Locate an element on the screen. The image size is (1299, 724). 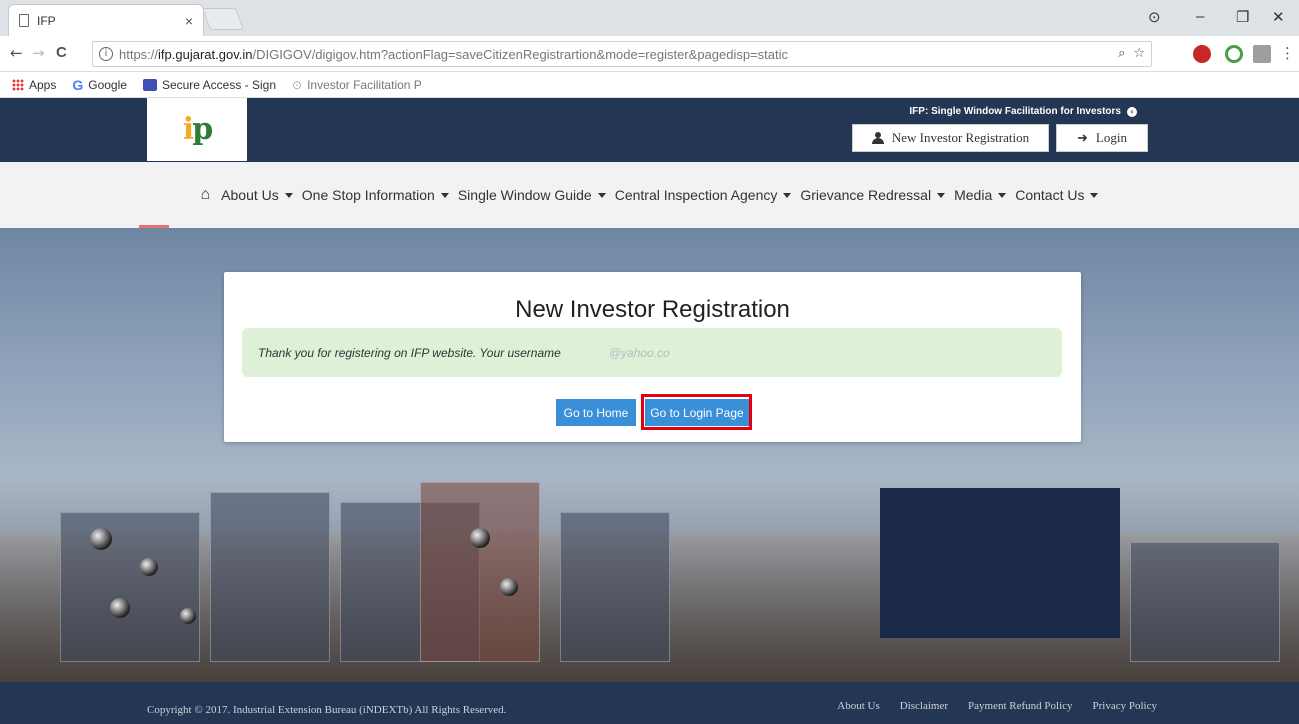
nav-contact-us: Contact Us is located at coordinates (1057, 195).